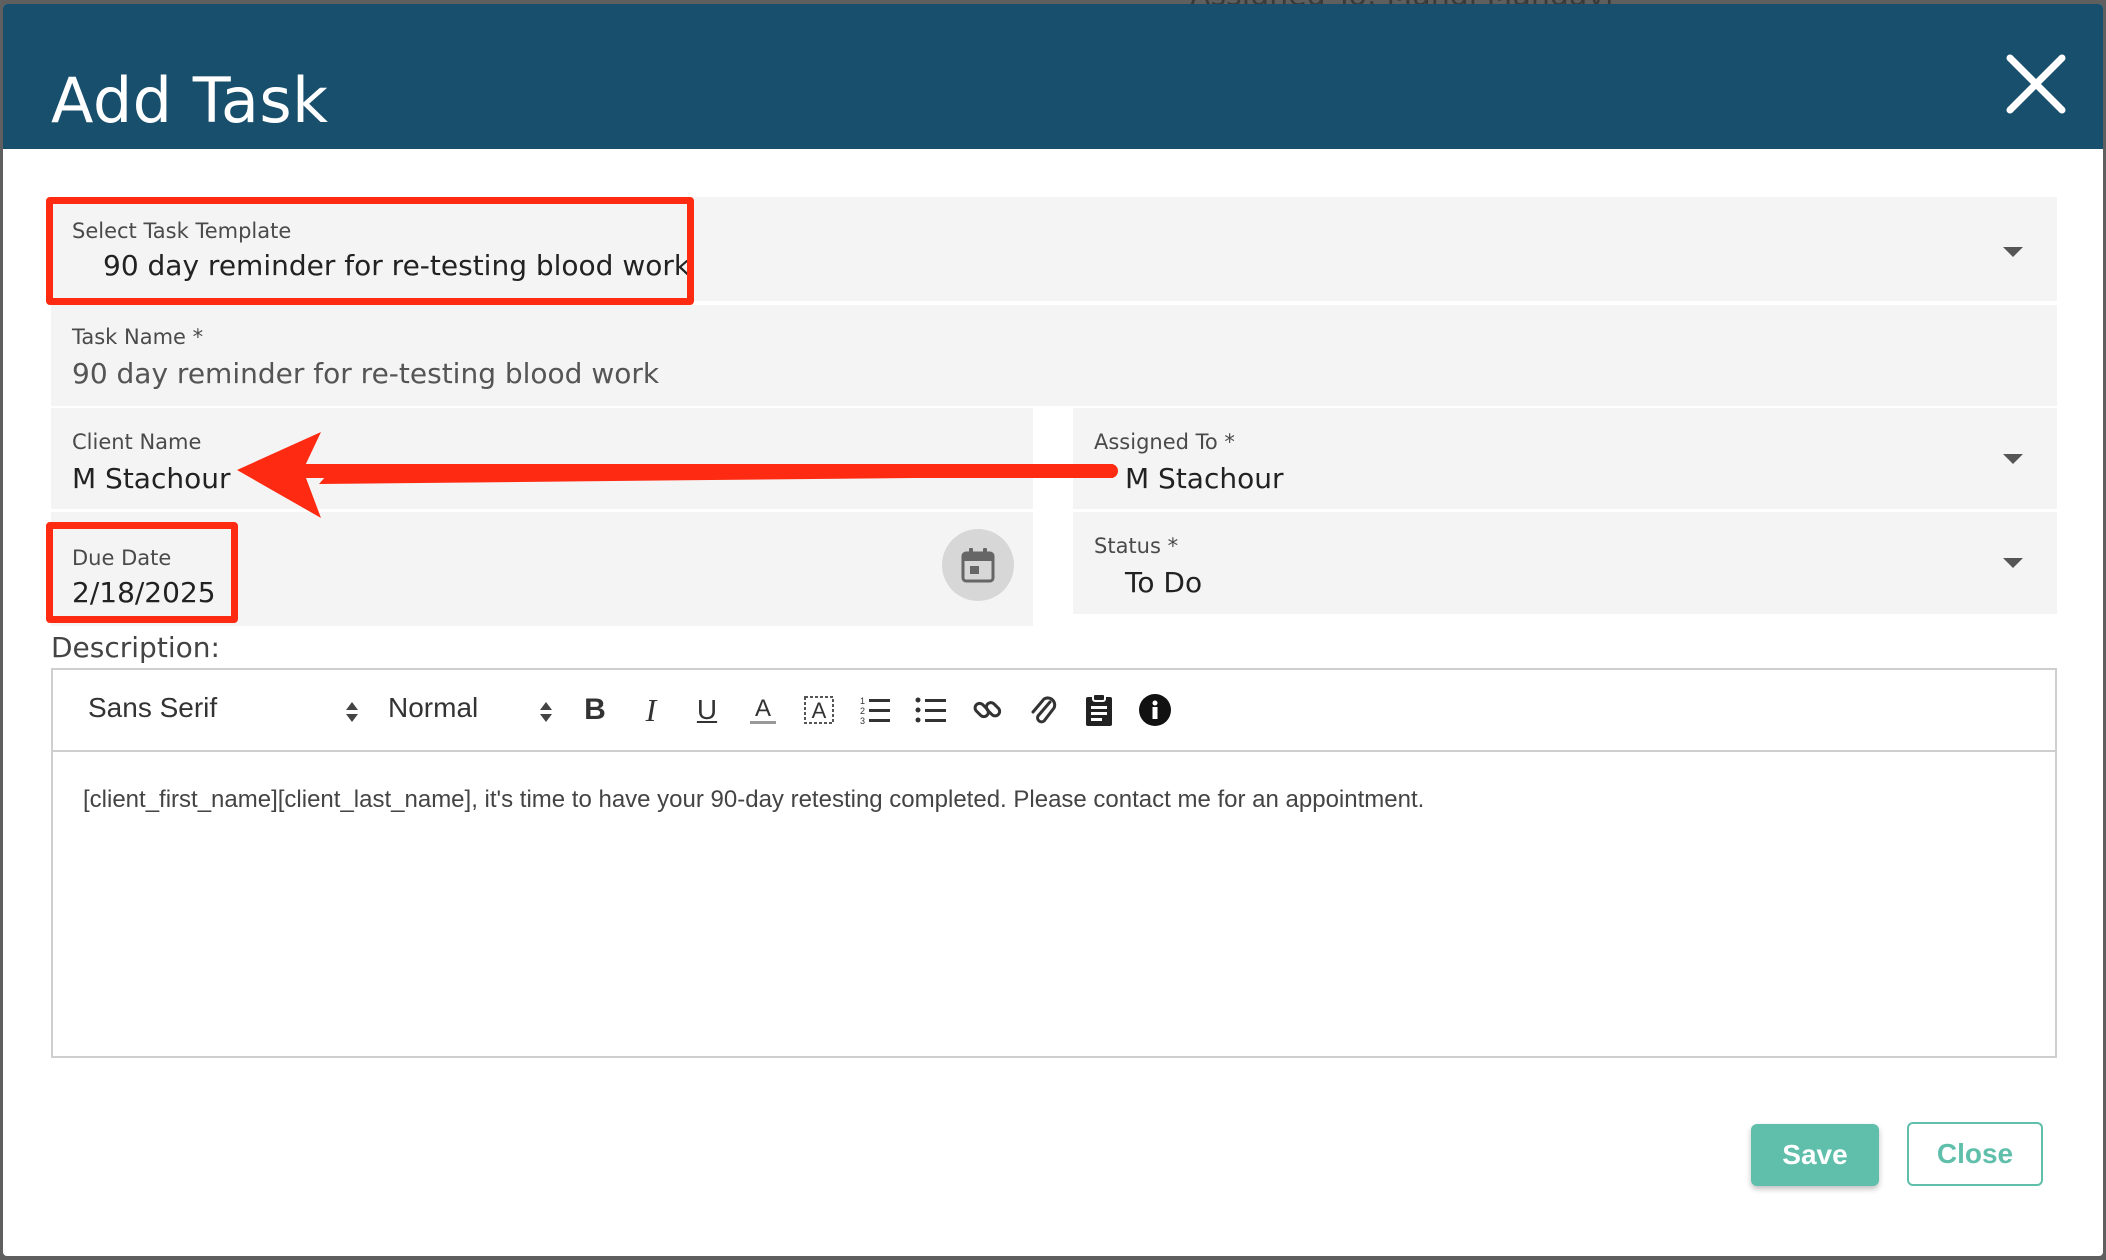 The image size is (2106, 1260). I want to click on status-select: Status * To Do, so click(1565, 563).